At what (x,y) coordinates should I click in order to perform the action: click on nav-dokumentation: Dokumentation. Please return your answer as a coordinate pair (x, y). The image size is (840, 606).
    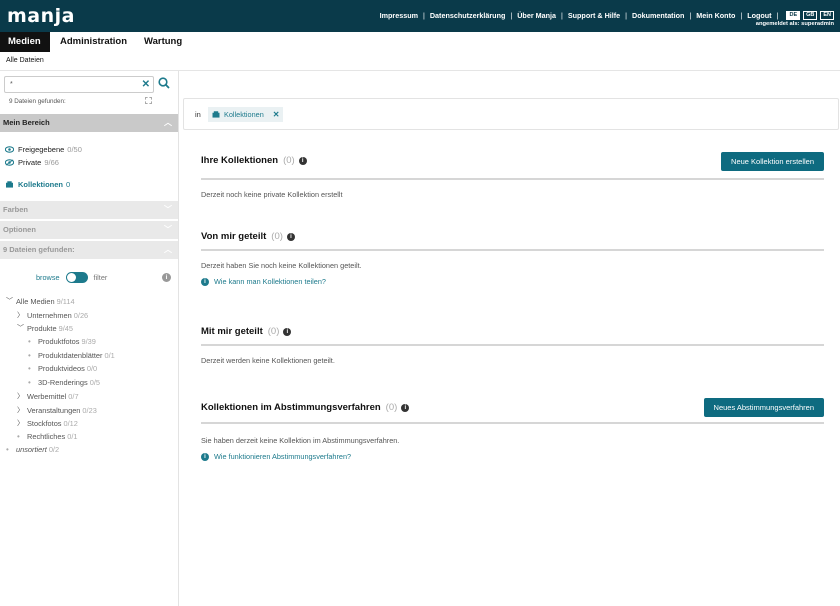
    Looking at the image, I should click on (658, 15).